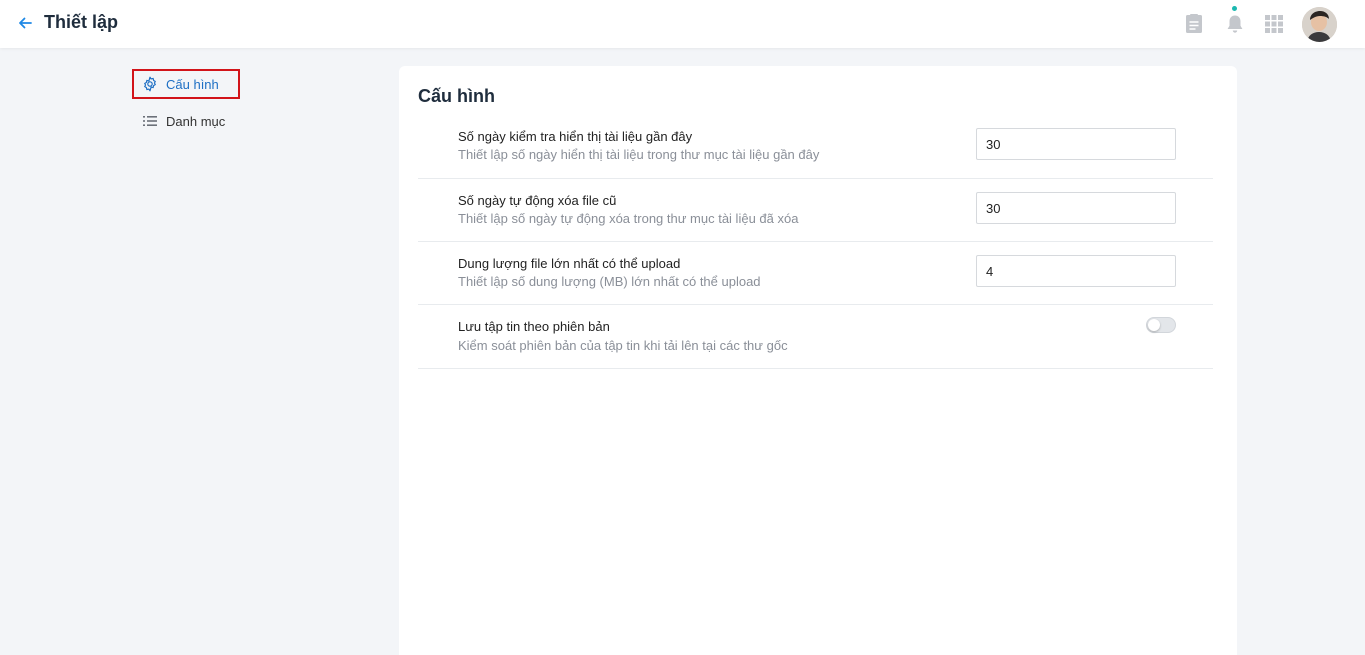 The width and height of the screenshot is (1365, 655). I want to click on toggle-knob, so click(1154, 325).